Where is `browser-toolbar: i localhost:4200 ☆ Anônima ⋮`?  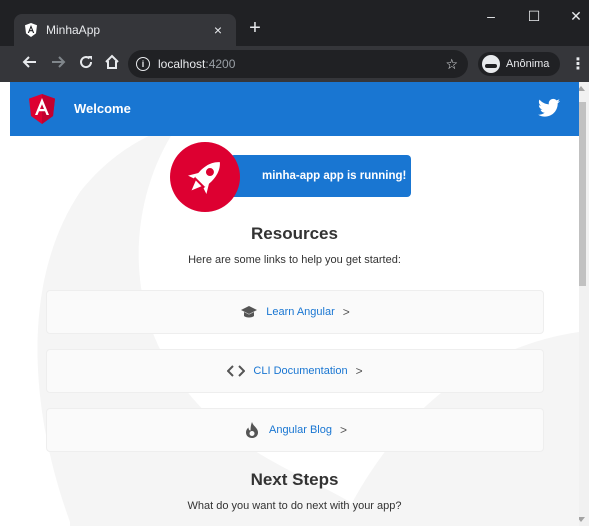
browser-toolbar: i localhost:4200 ☆ Anônima ⋮ is located at coordinates (294, 64).